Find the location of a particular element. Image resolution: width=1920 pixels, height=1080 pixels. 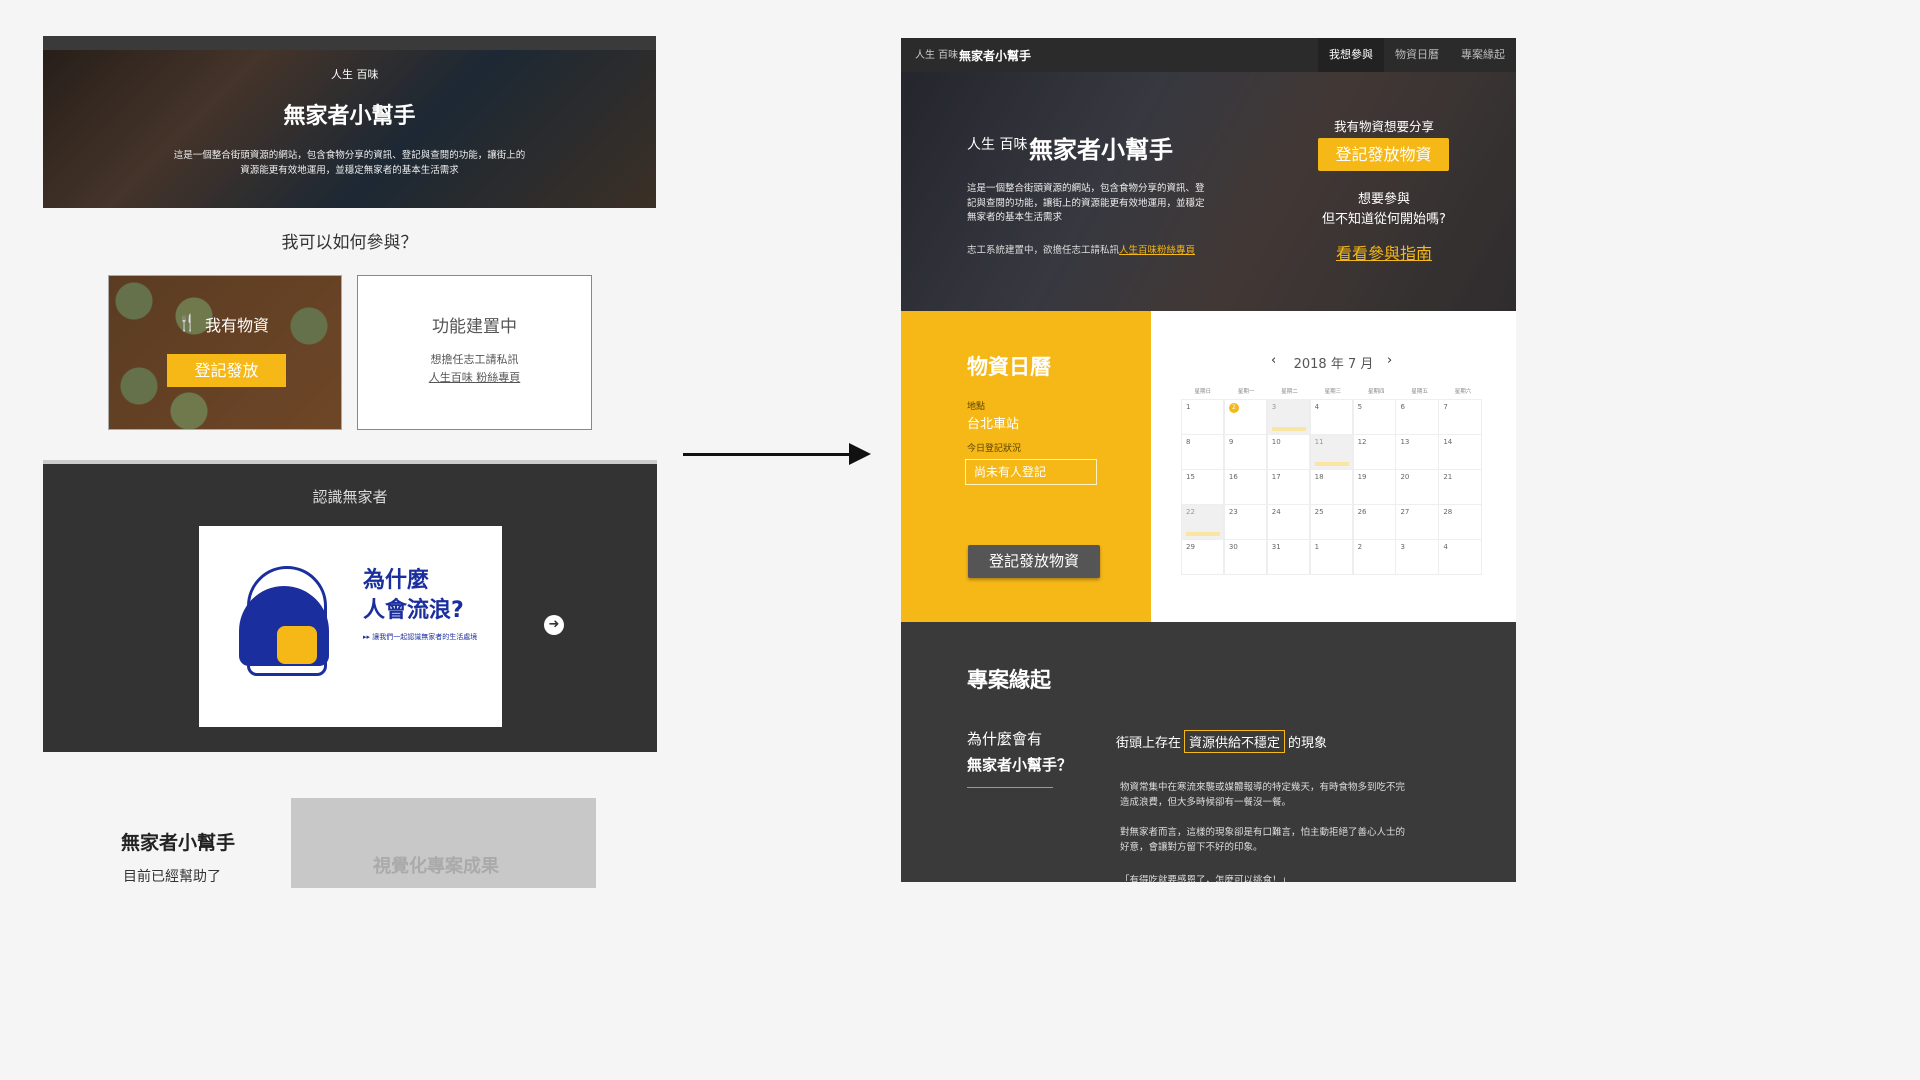

weekday: 星期五 is located at coordinates (1419, 392).